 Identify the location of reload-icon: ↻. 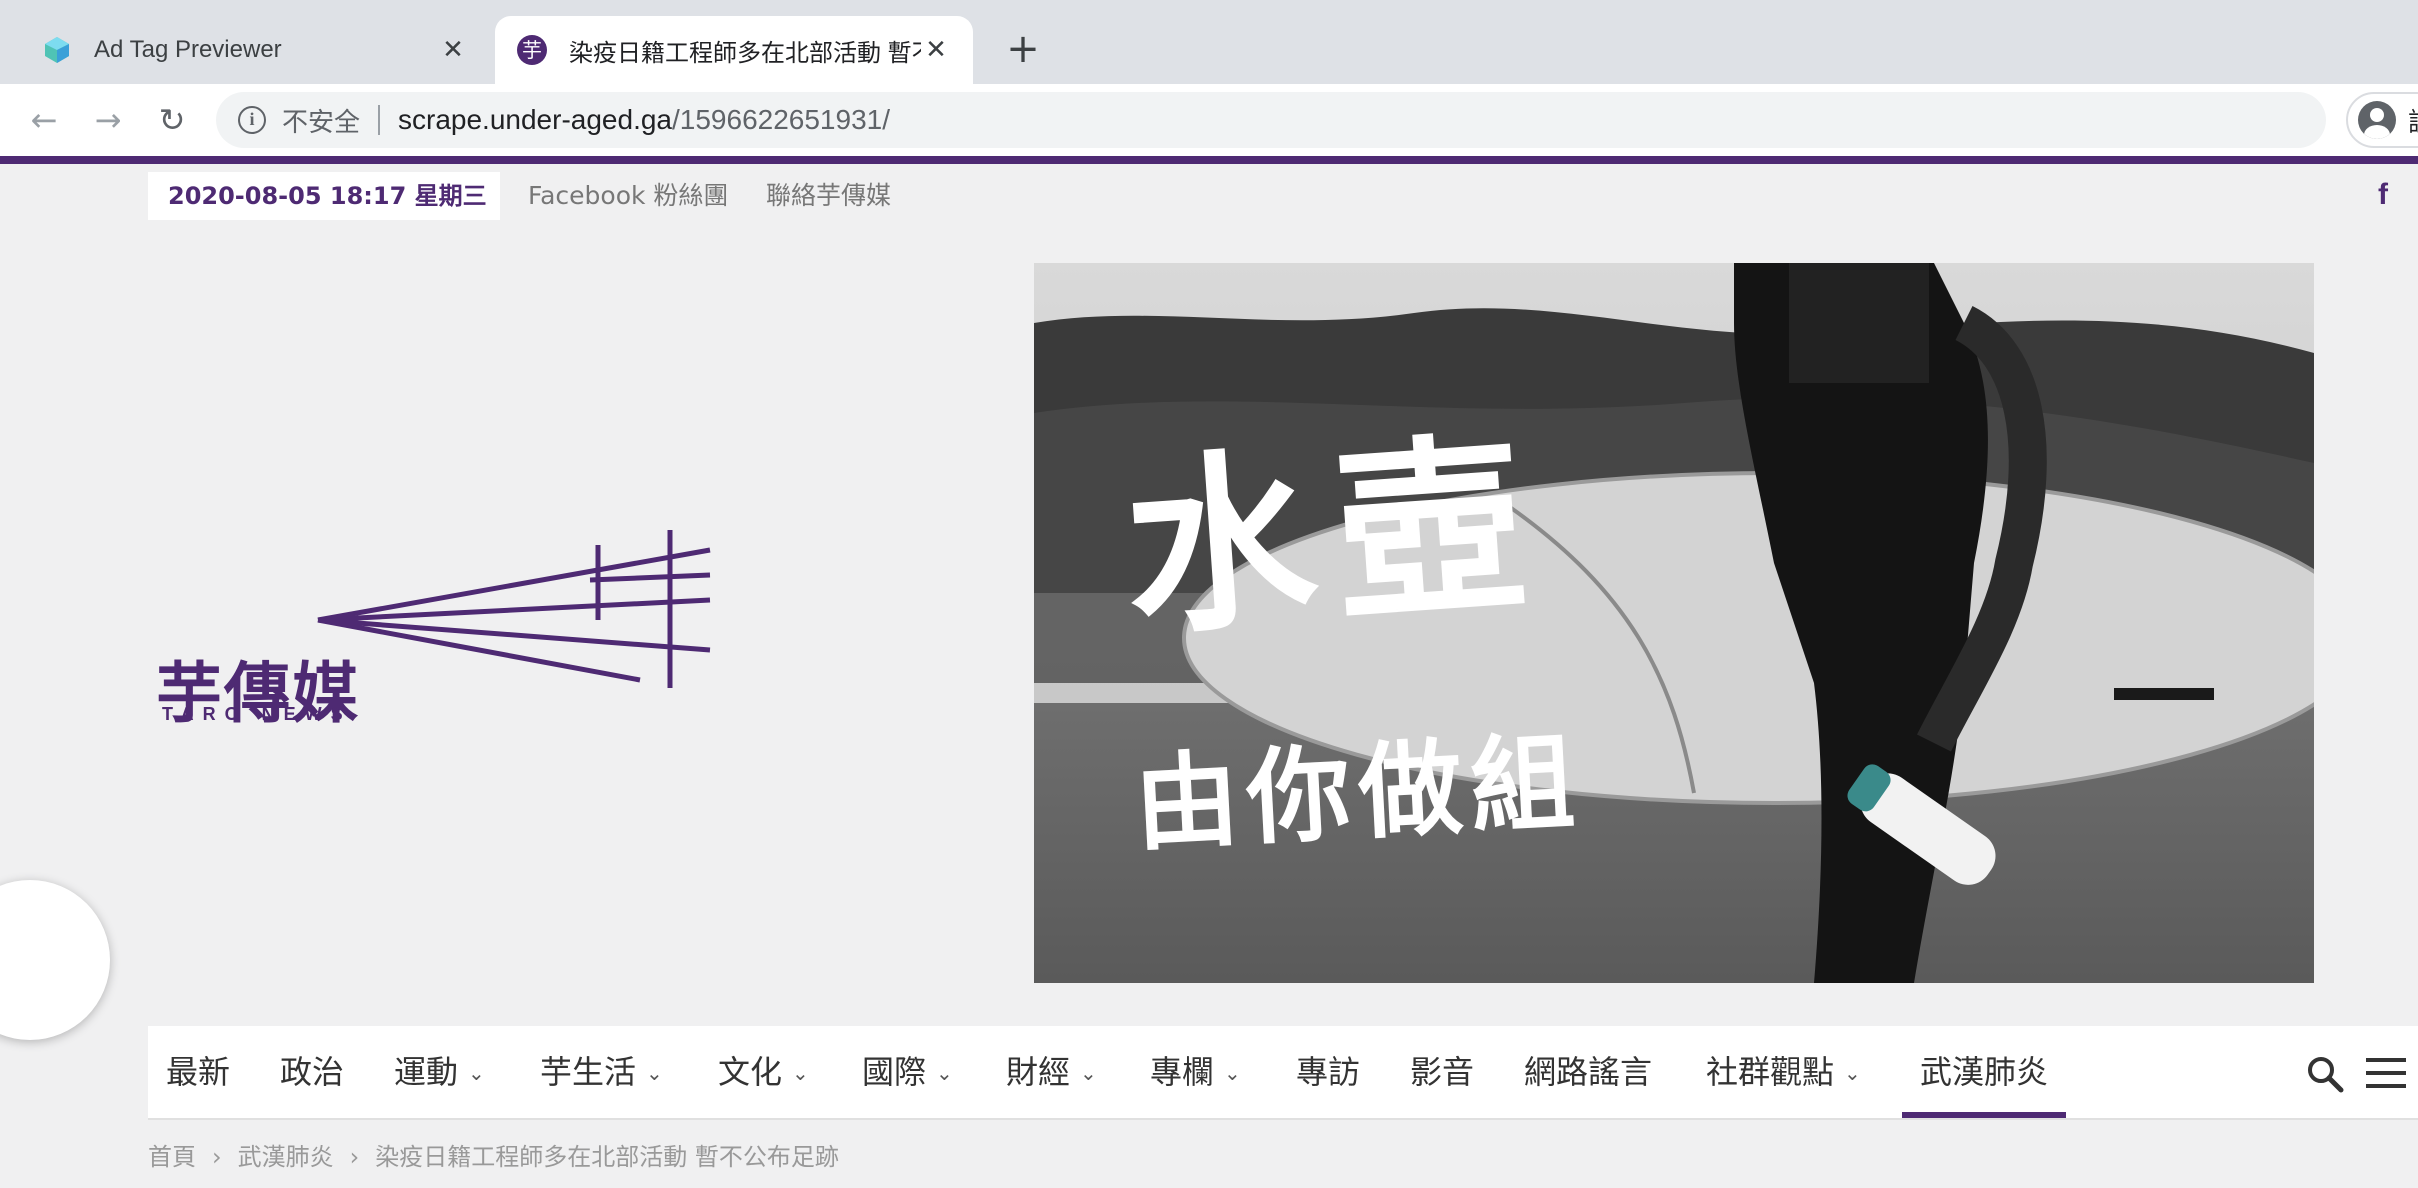
(172, 120).